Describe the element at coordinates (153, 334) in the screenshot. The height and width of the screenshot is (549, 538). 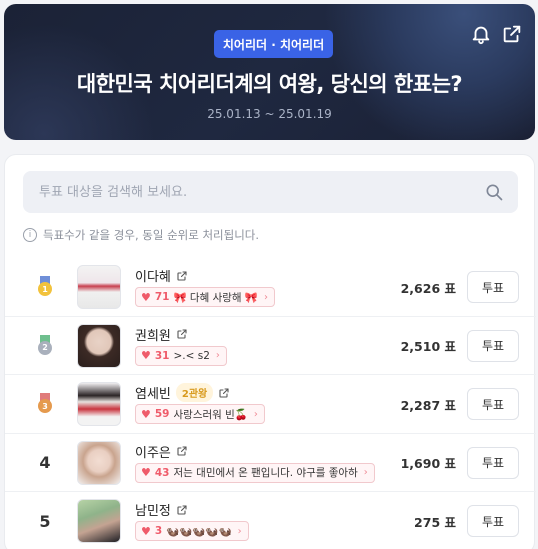
I see `candidate-name: 권희원` at that location.